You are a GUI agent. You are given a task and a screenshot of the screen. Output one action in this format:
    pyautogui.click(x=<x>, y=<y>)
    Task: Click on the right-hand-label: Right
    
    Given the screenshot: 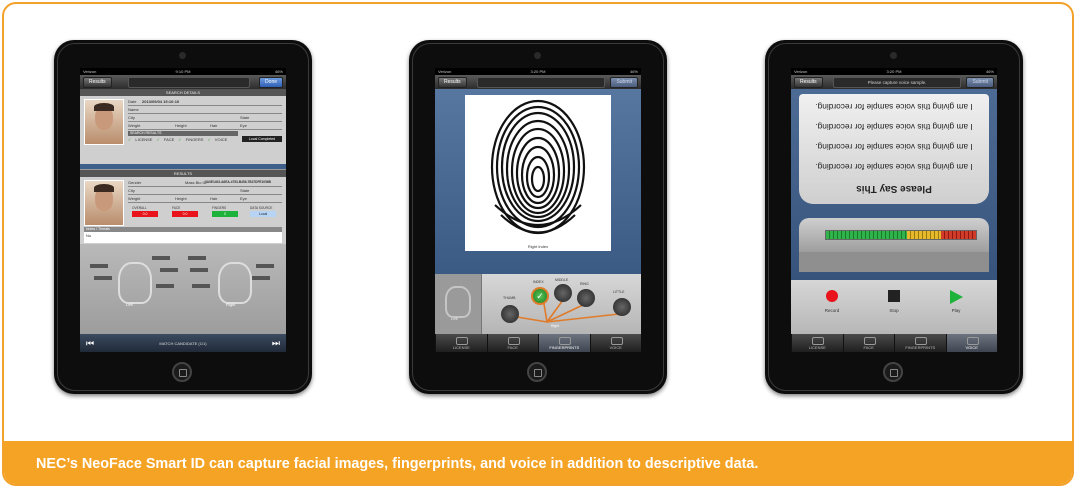 What is the action you would take?
    pyautogui.click(x=555, y=326)
    